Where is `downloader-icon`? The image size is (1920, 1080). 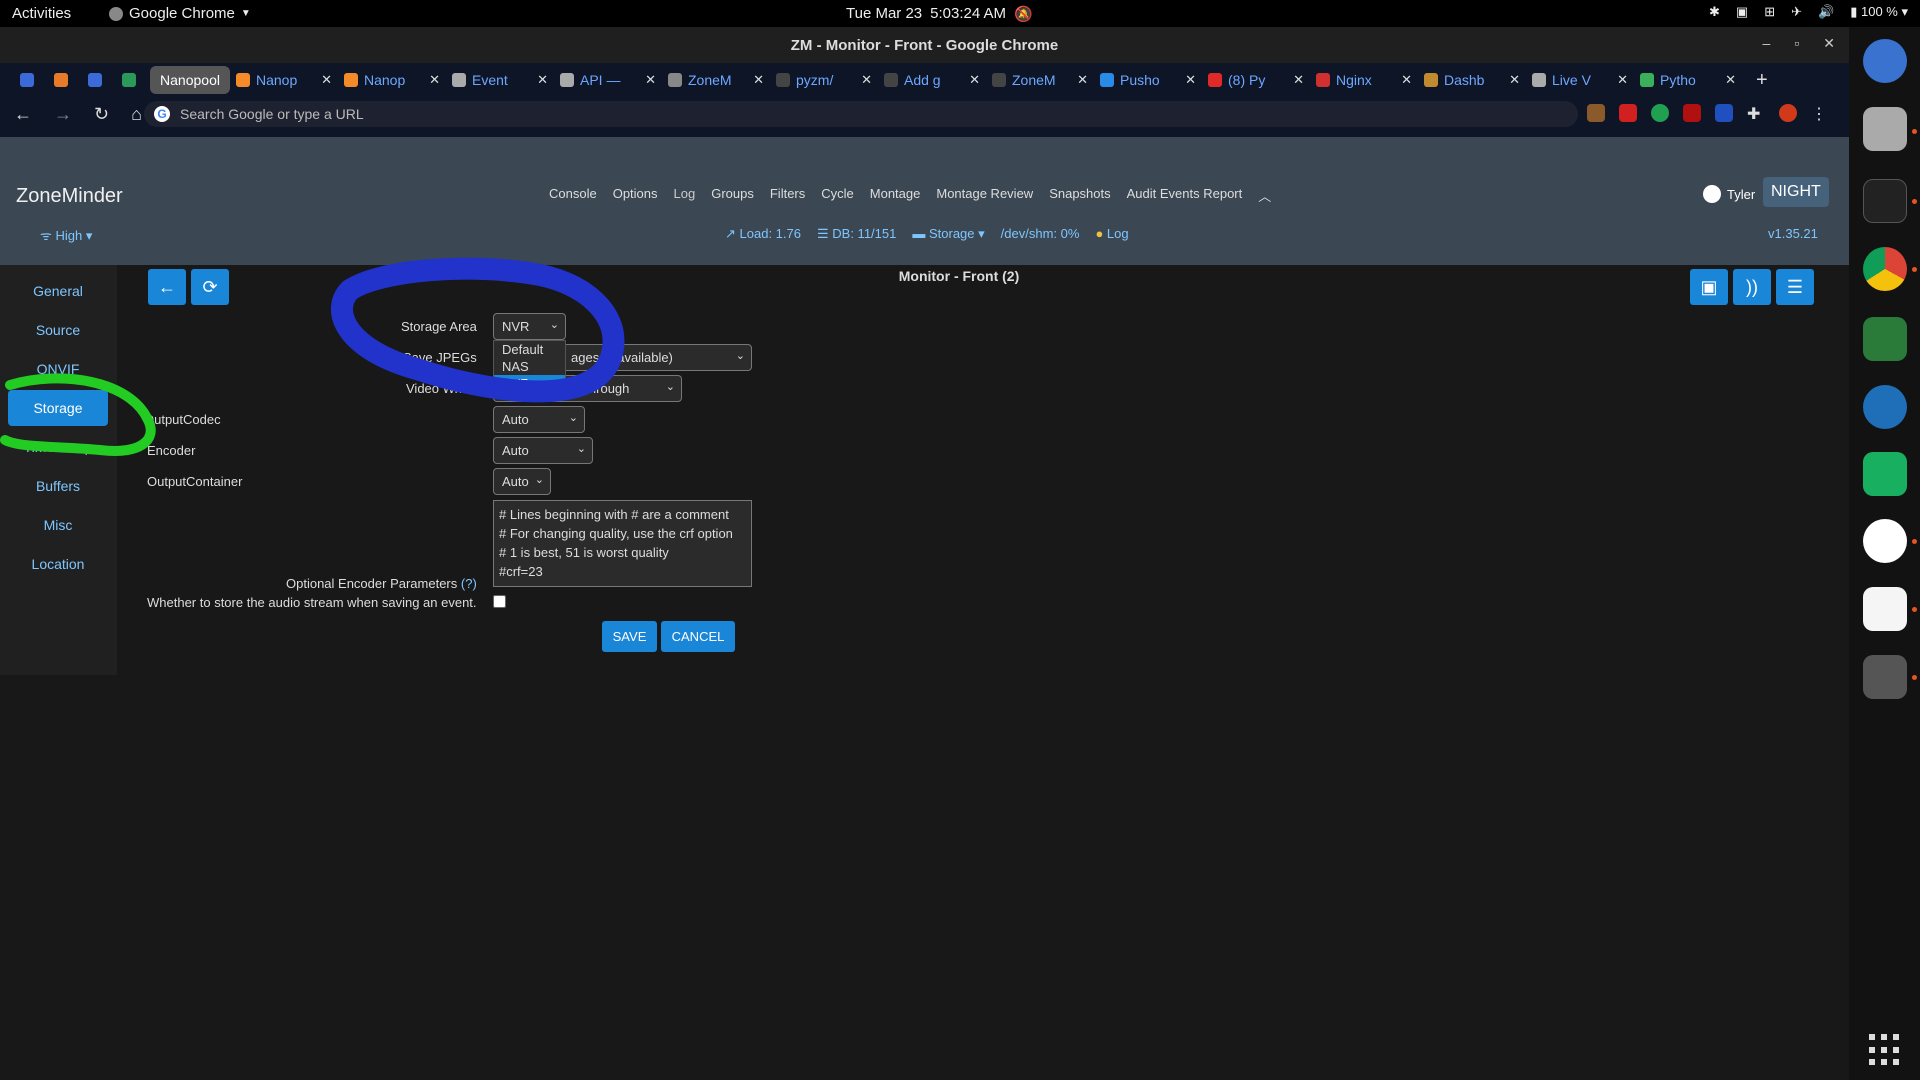
downloader-icon is located at coordinates (1885, 339).